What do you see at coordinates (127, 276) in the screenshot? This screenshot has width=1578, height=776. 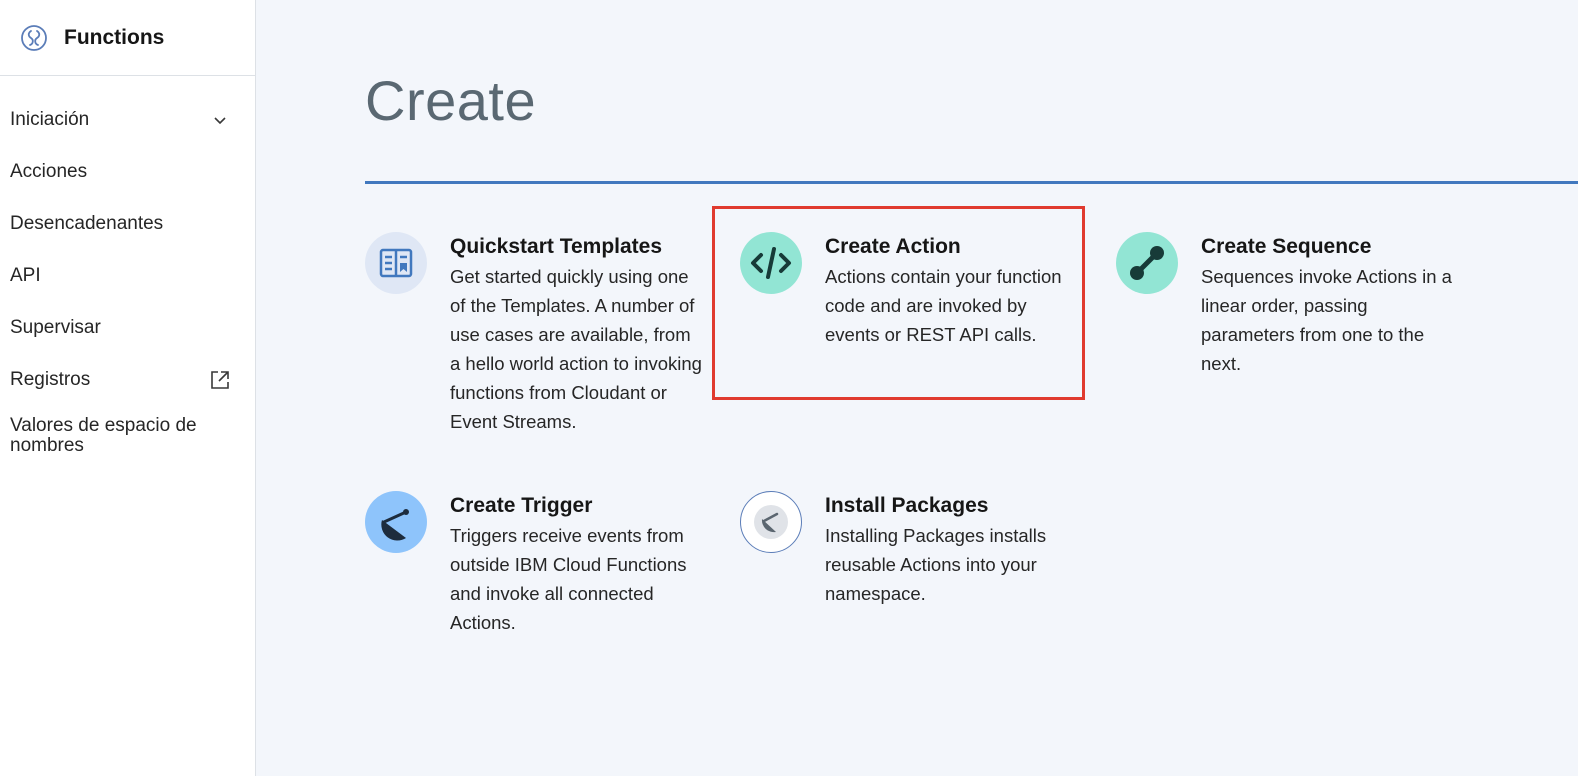 I see `sidebar-item-api: API` at bounding box center [127, 276].